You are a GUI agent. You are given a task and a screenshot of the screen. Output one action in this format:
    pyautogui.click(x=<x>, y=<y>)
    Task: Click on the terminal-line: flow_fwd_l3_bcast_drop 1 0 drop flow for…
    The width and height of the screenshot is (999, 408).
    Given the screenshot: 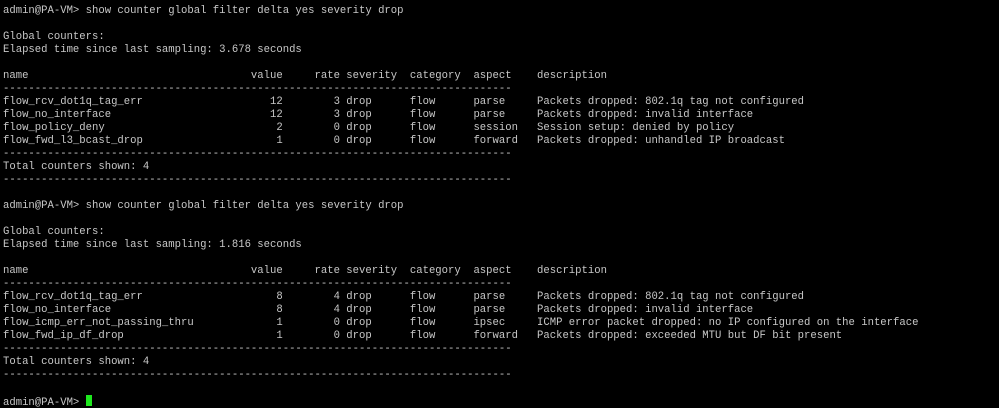 What is the action you would take?
    pyautogui.click(x=394, y=141)
    